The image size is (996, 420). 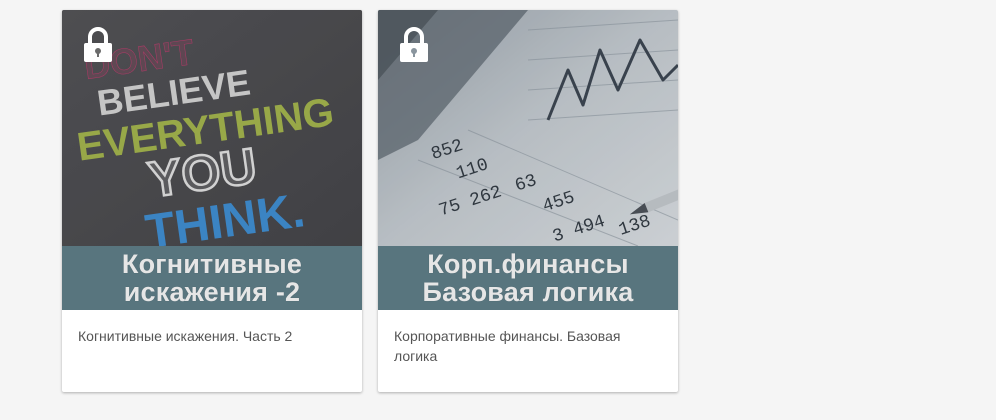 I want to click on cover-title-line: Базовая логика, so click(x=528, y=292).